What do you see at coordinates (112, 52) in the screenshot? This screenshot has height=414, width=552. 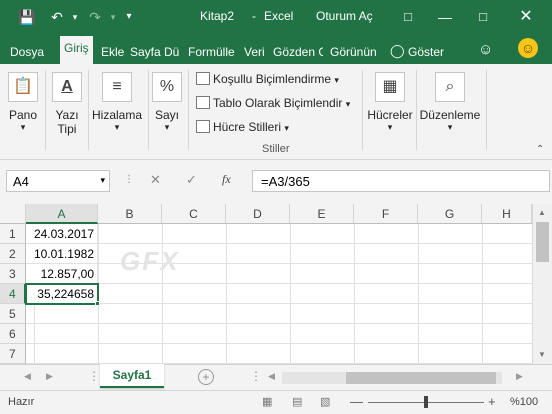 I see `tab-ekle: Ekle` at bounding box center [112, 52].